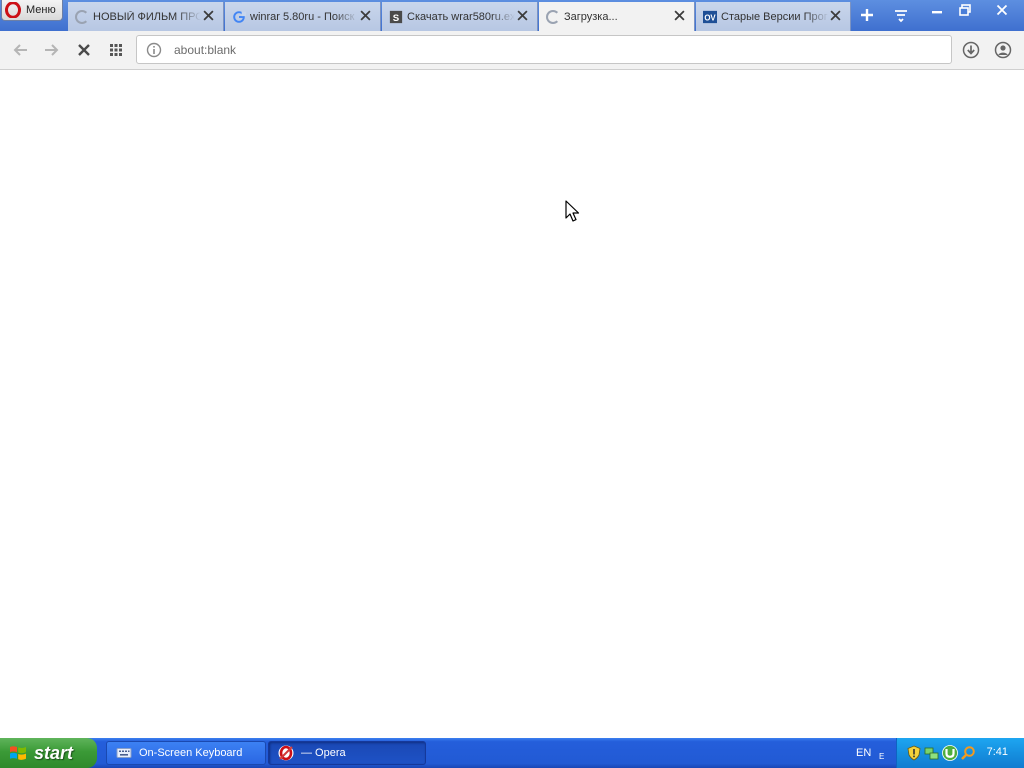 This screenshot has width=1024, height=768. What do you see at coordinates (554, 49) in the screenshot?
I see `address-input` at bounding box center [554, 49].